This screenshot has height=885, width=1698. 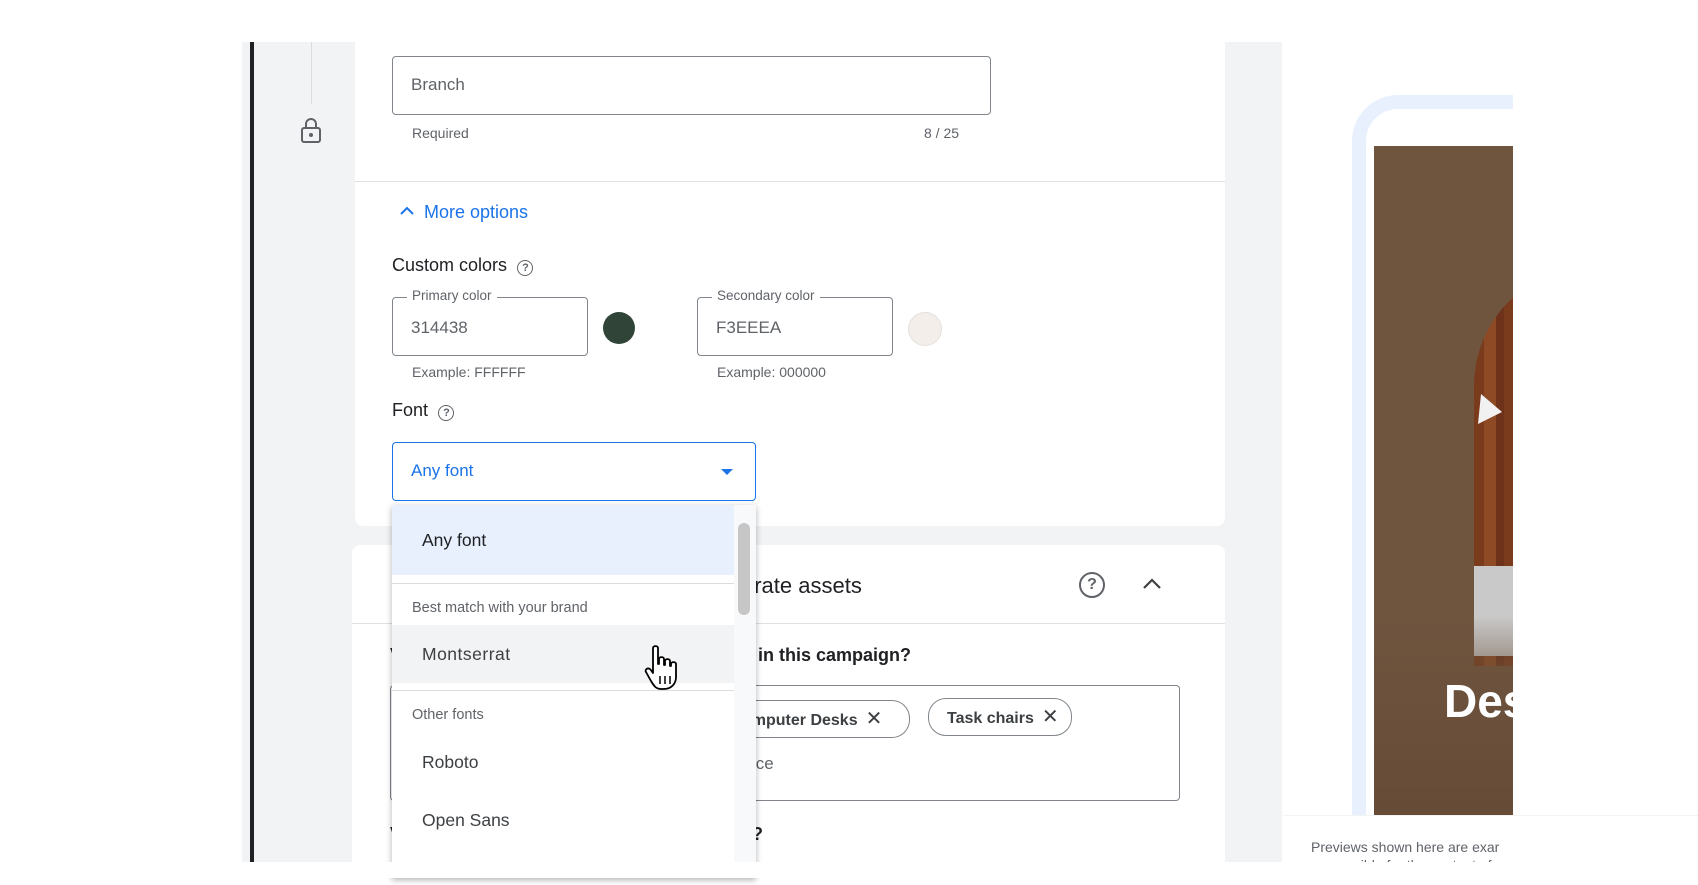 I want to click on font-select: Any font, so click(x=574, y=471).